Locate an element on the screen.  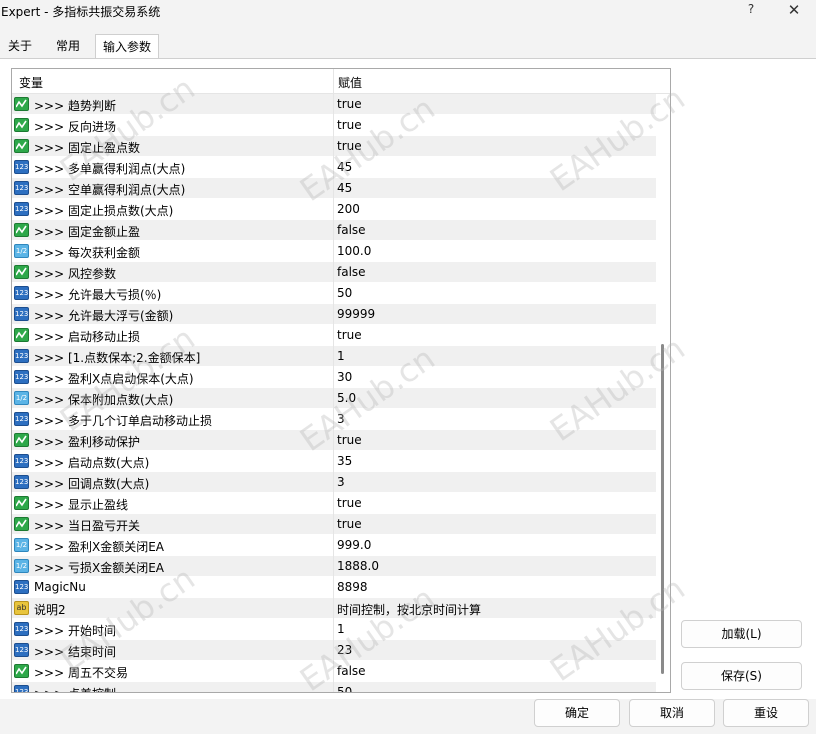
vertical-scrollbar is located at coordinates (663, 393).